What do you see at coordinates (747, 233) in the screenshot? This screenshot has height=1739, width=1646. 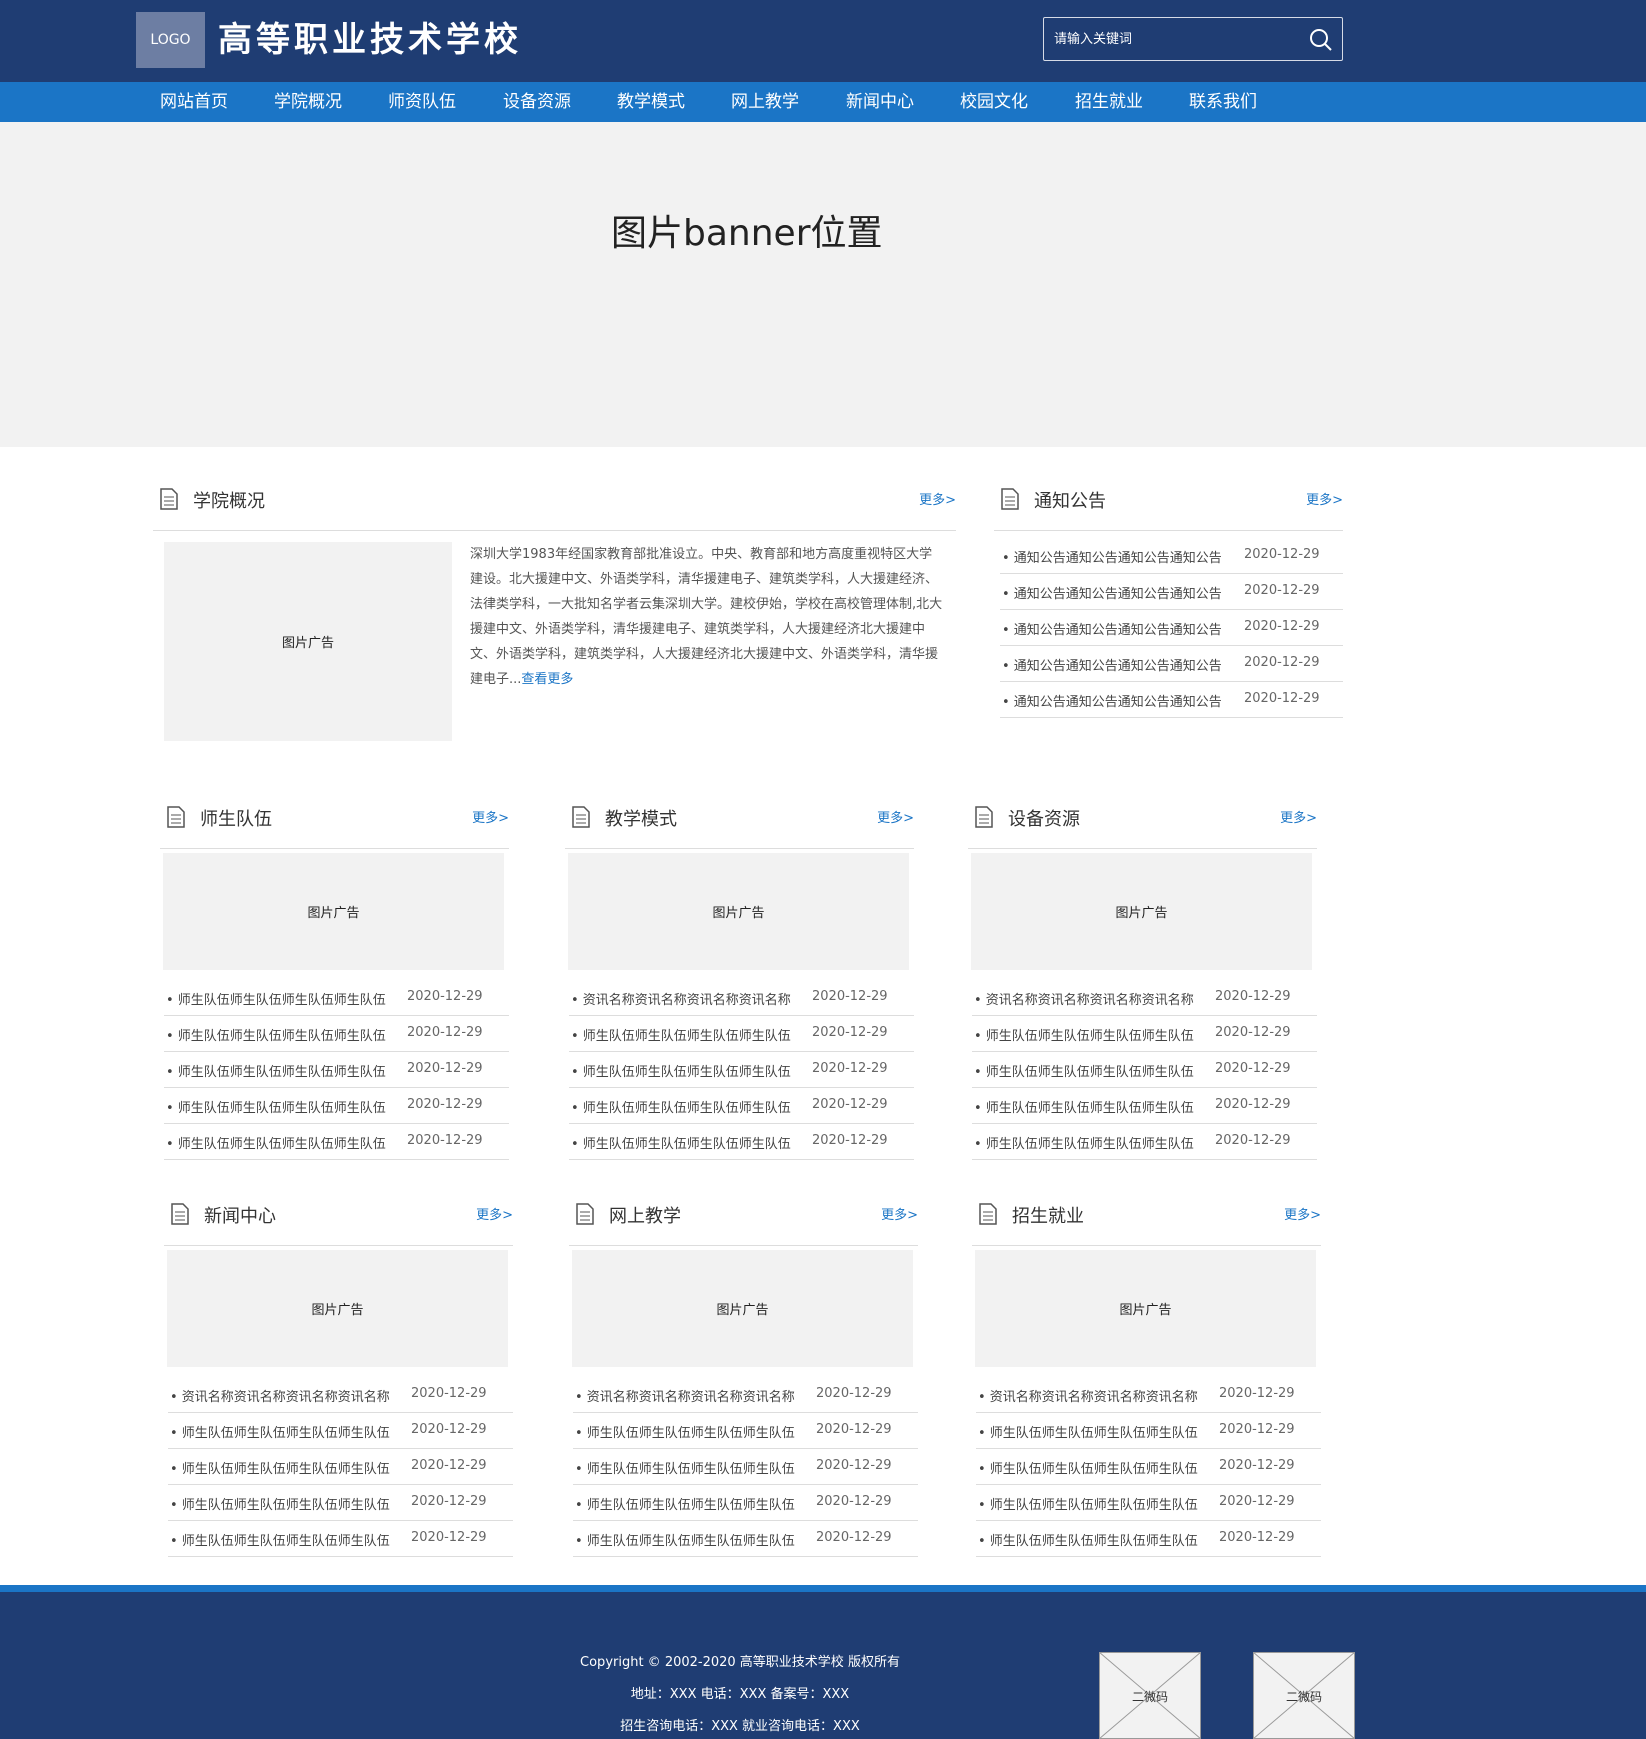 I see `banner-text: 图片banner位置` at bounding box center [747, 233].